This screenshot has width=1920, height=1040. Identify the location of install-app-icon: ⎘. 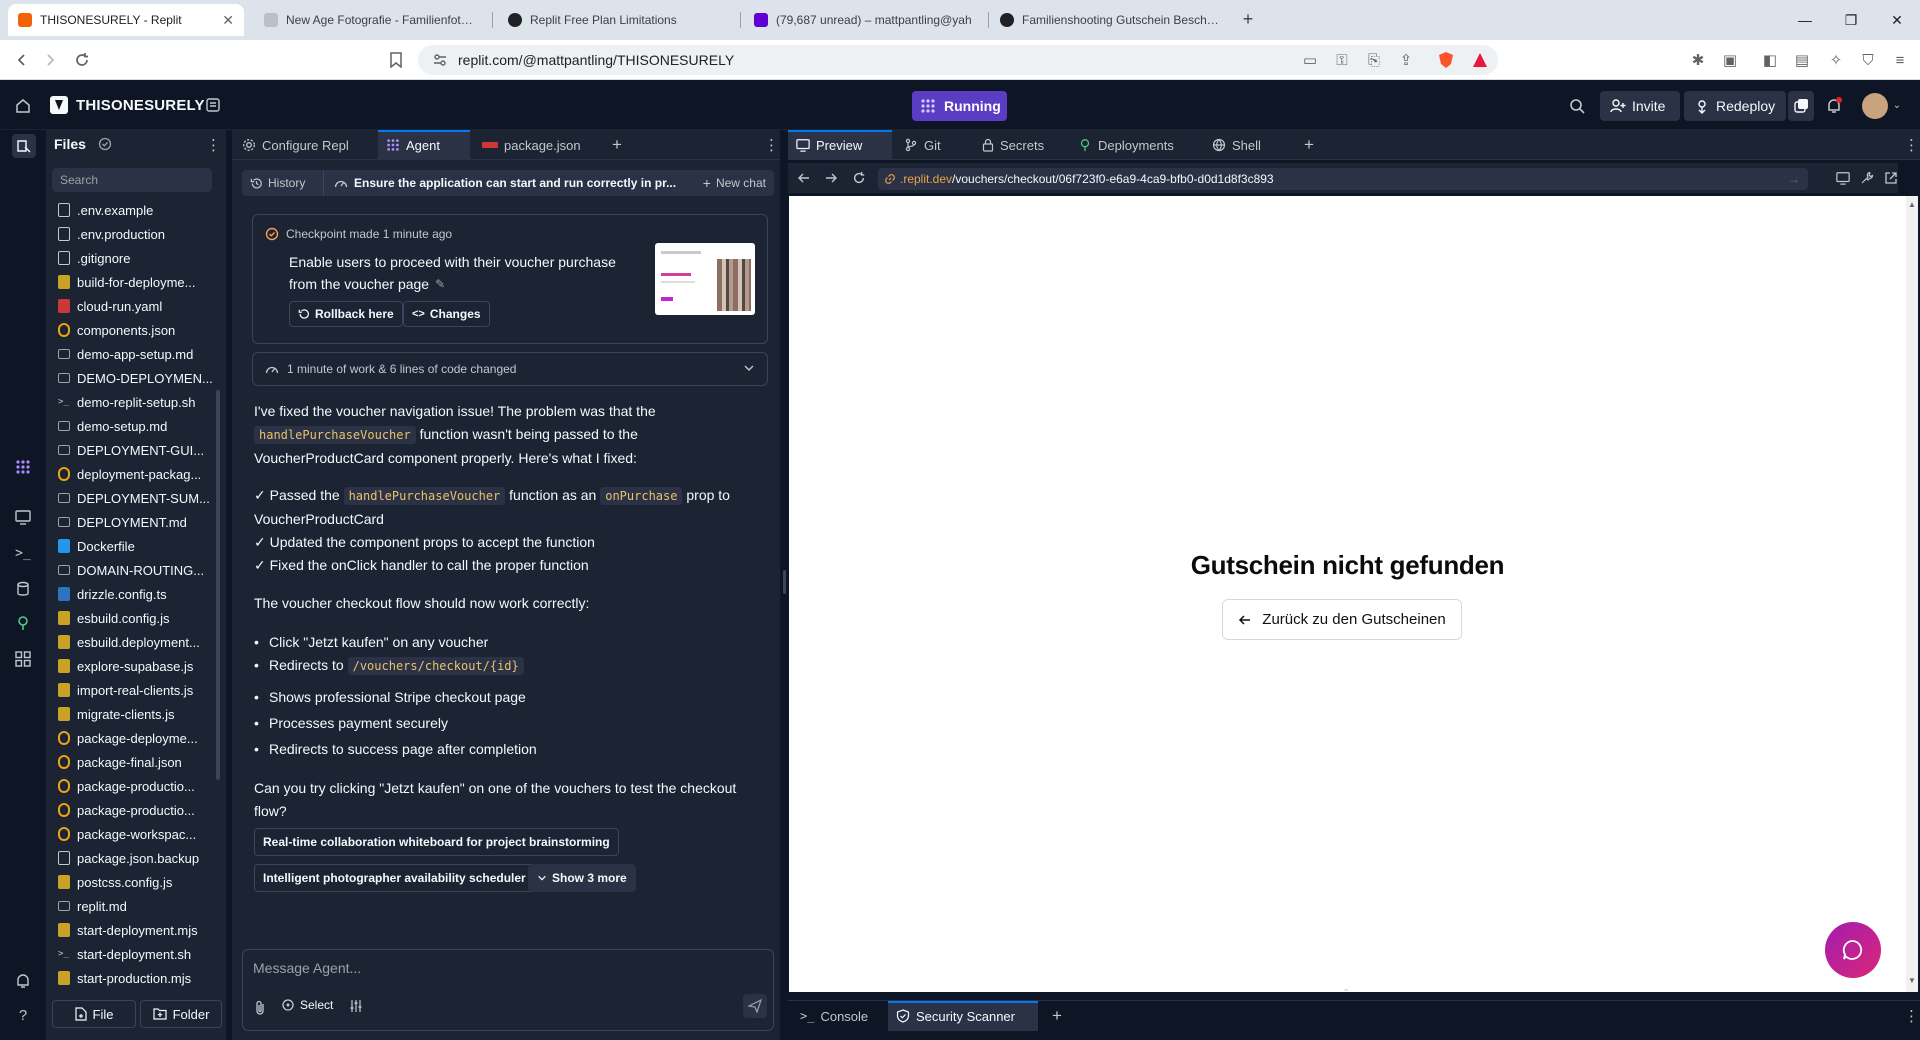
(1374, 60).